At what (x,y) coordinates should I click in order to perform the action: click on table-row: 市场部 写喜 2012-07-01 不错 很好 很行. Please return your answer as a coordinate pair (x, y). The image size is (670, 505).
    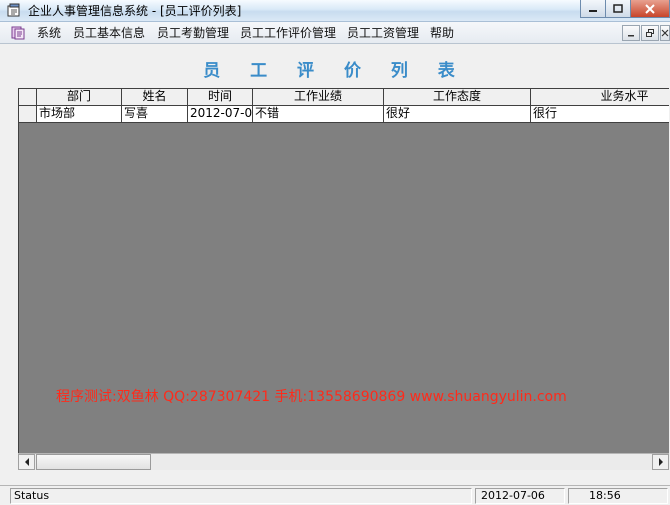
    Looking at the image, I should click on (344, 114).